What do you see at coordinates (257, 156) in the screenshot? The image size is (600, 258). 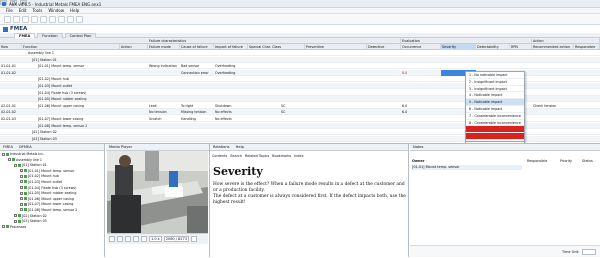 I see `help-related-link: Related Topics` at bounding box center [257, 156].